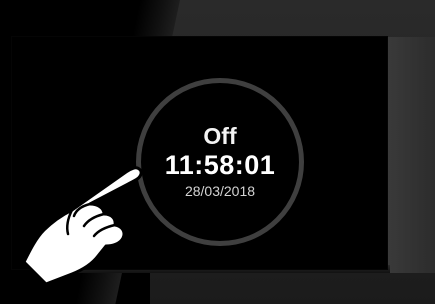  Describe the element at coordinates (82, 226) in the screenshot. I see `pointing-hand-icon` at that location.